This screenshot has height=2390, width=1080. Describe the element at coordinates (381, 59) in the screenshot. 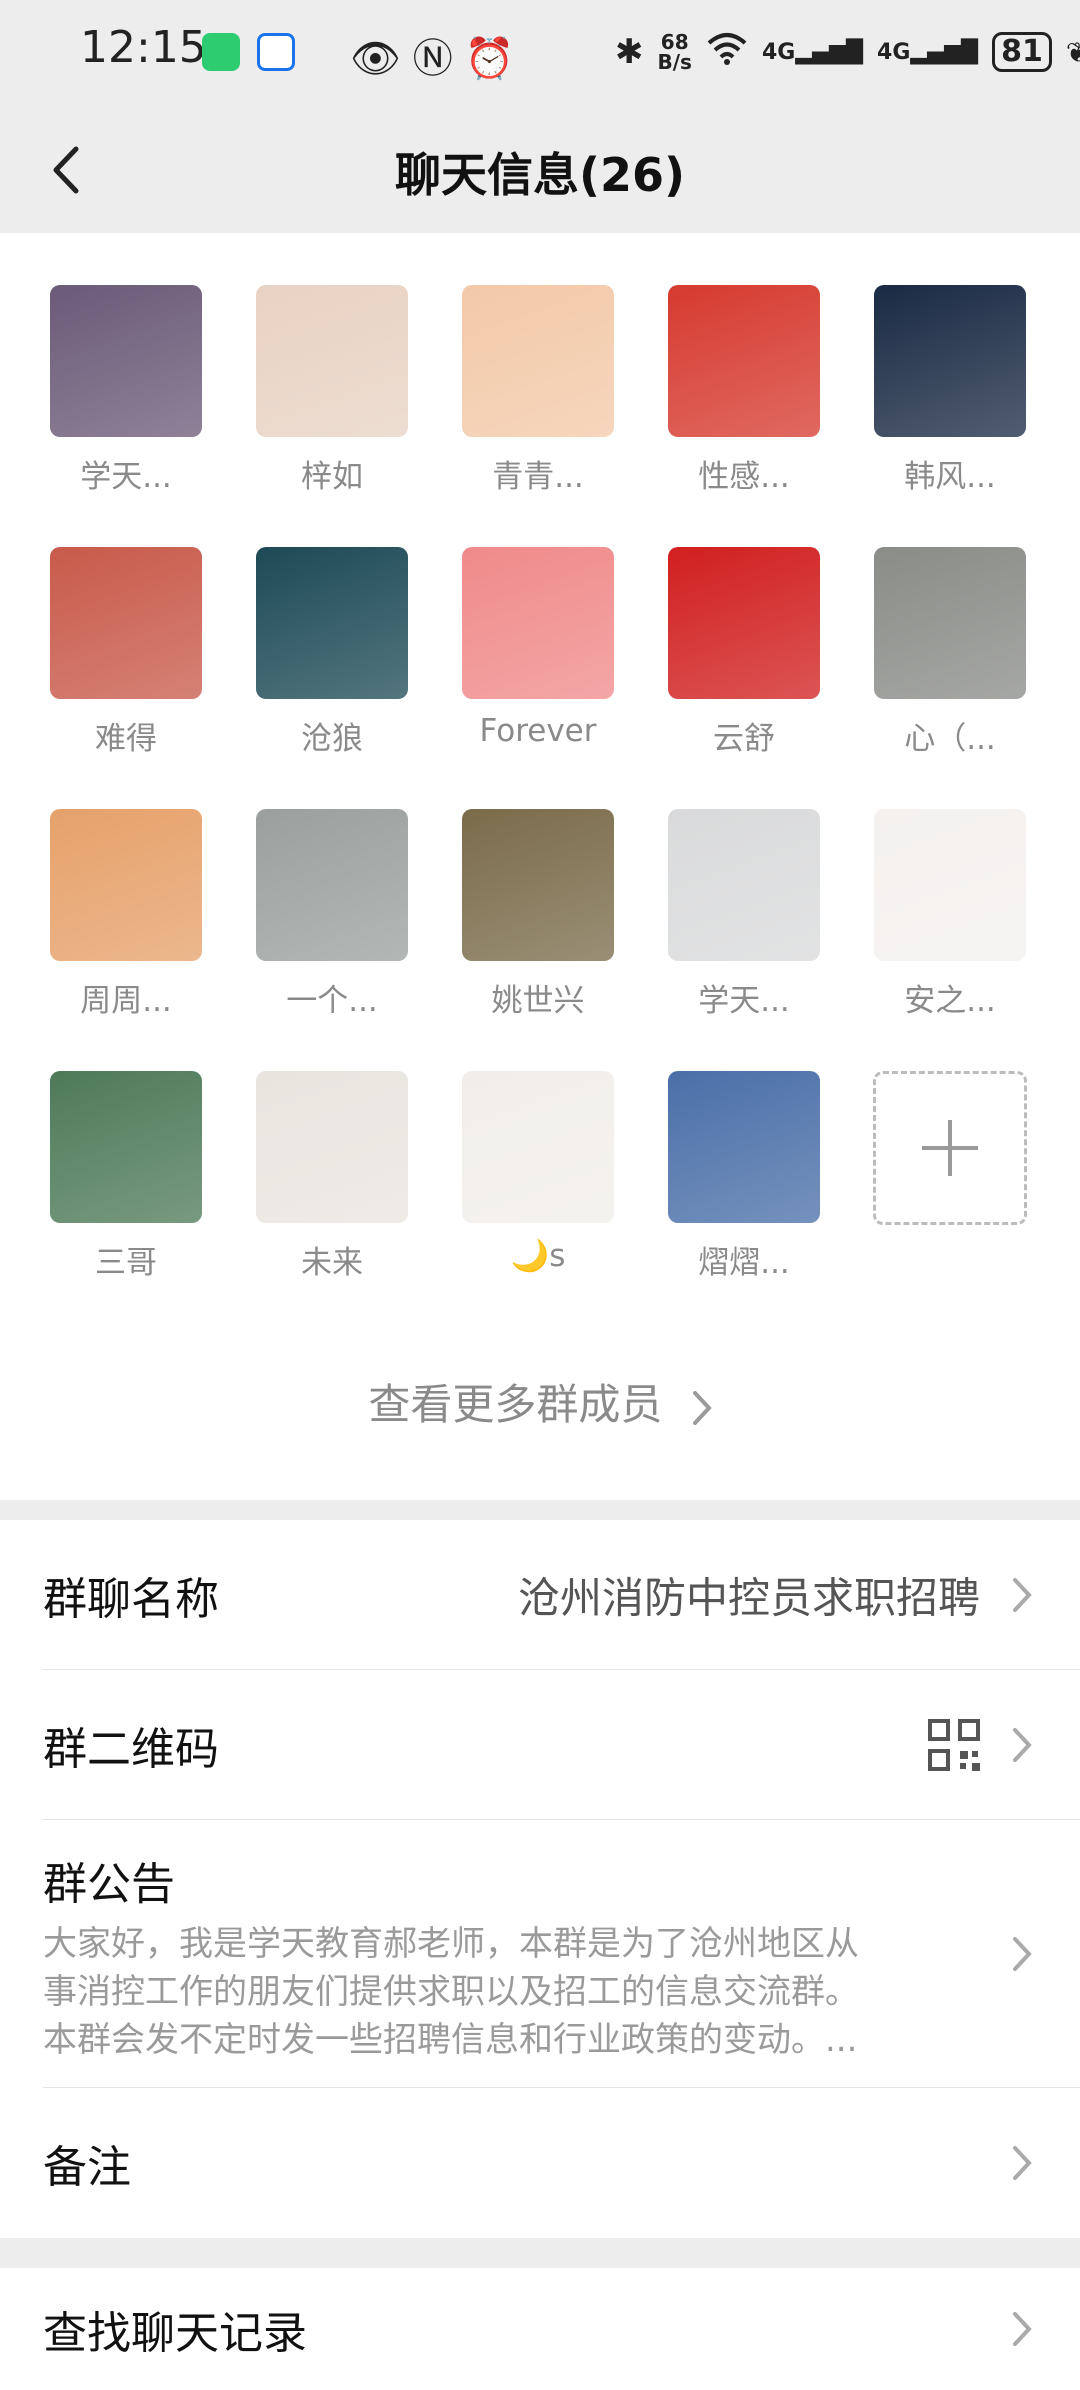

I see `eye-icon: 👁` at that location.